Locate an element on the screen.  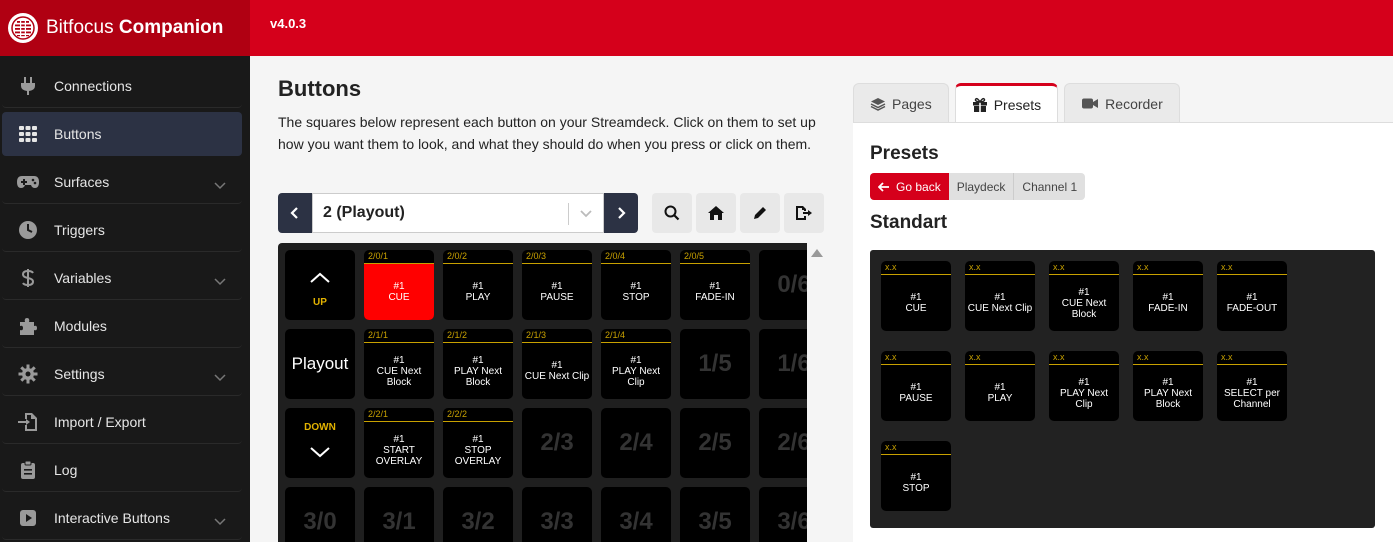
button-cell: 2/0/4 #1 STOP is located at coordinates (636, 285).